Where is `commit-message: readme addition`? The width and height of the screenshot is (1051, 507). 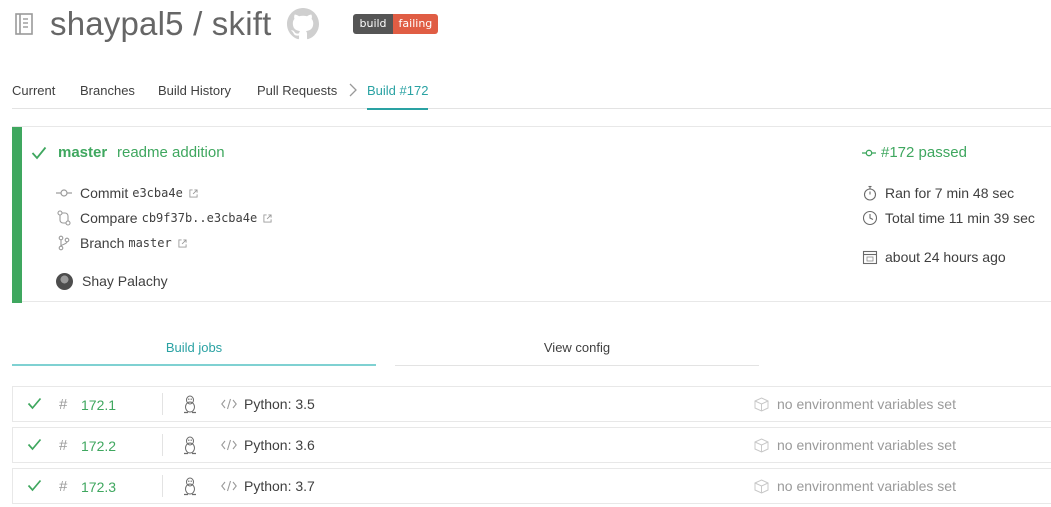 commit-message: readme addition is located at coordinates (171, 152).